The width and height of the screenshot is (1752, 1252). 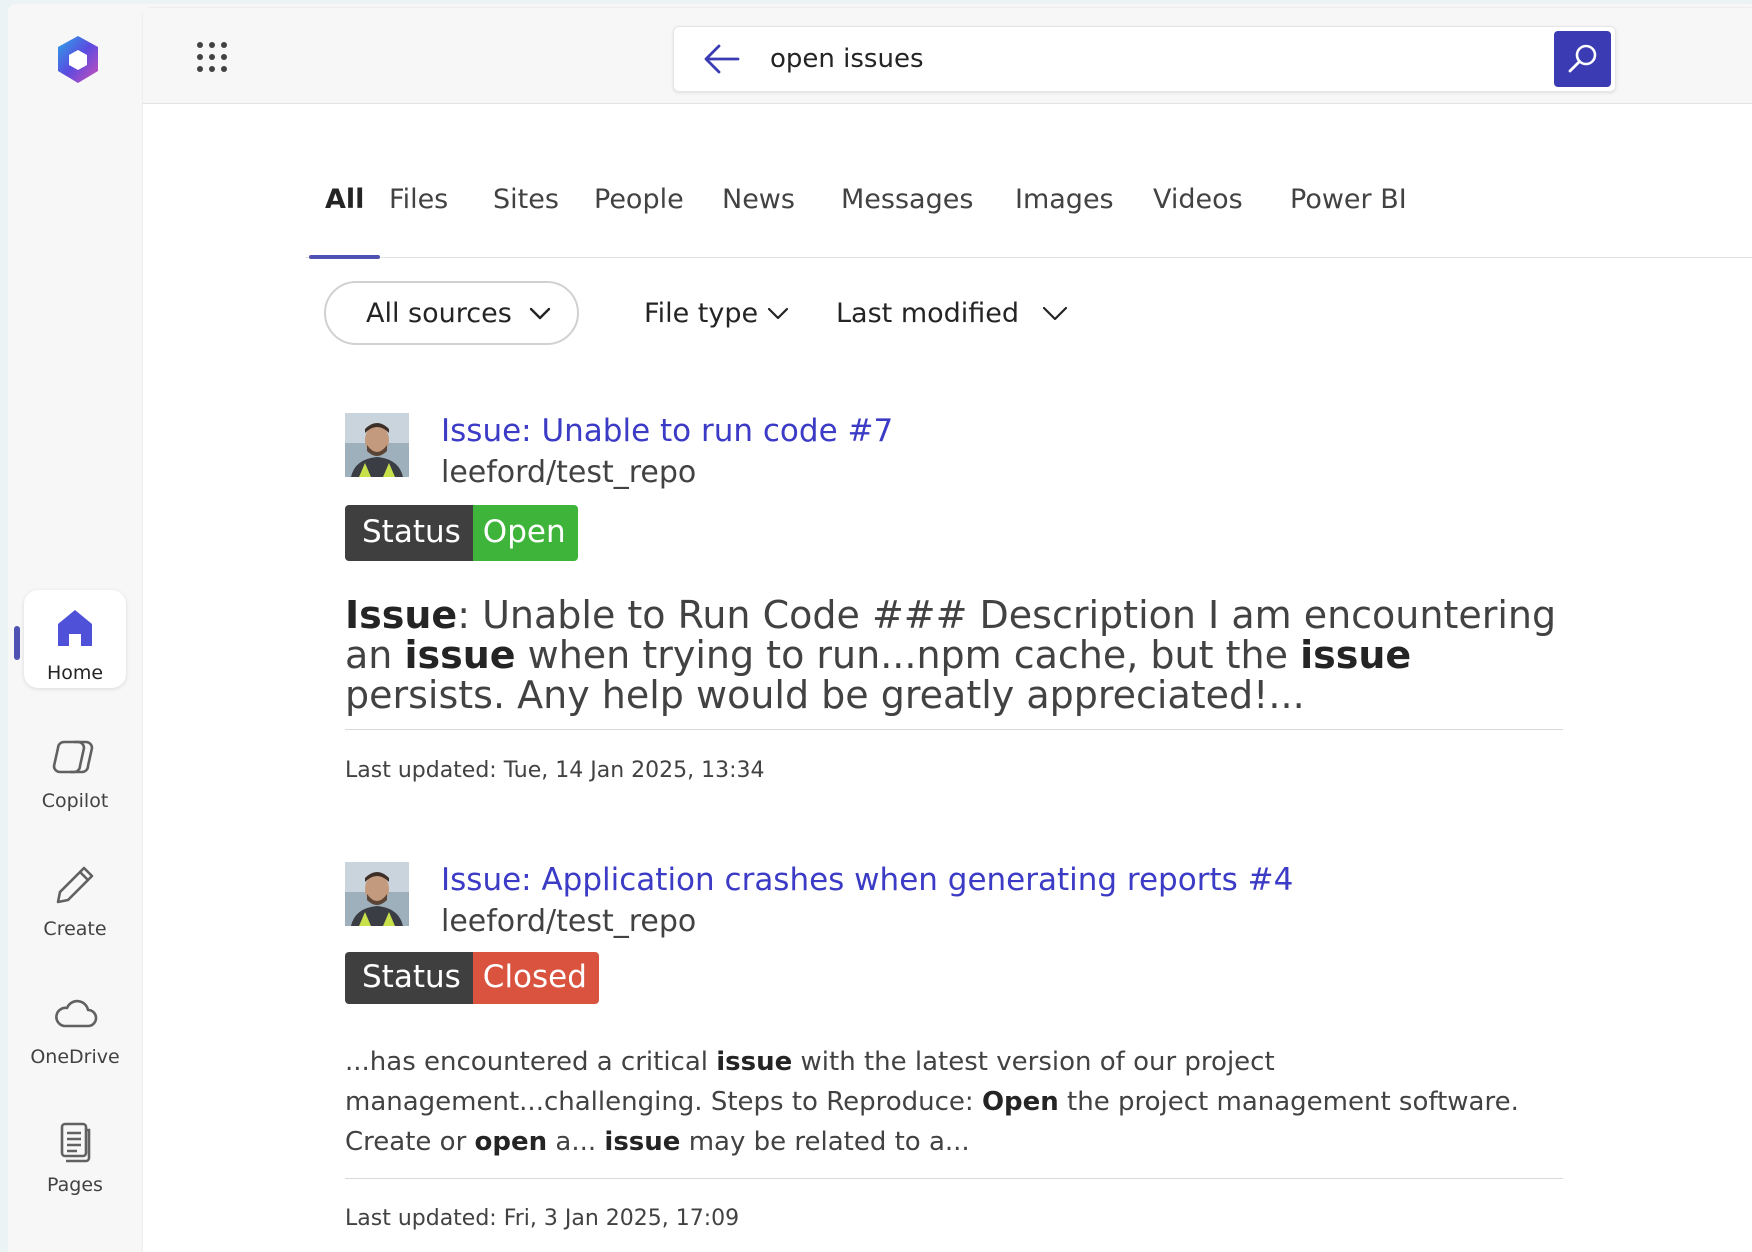 What do you see at coordinates (511, 1142) in the screenshot?
I see `snippet-highlight: open` at bounding box center [511, 1142].